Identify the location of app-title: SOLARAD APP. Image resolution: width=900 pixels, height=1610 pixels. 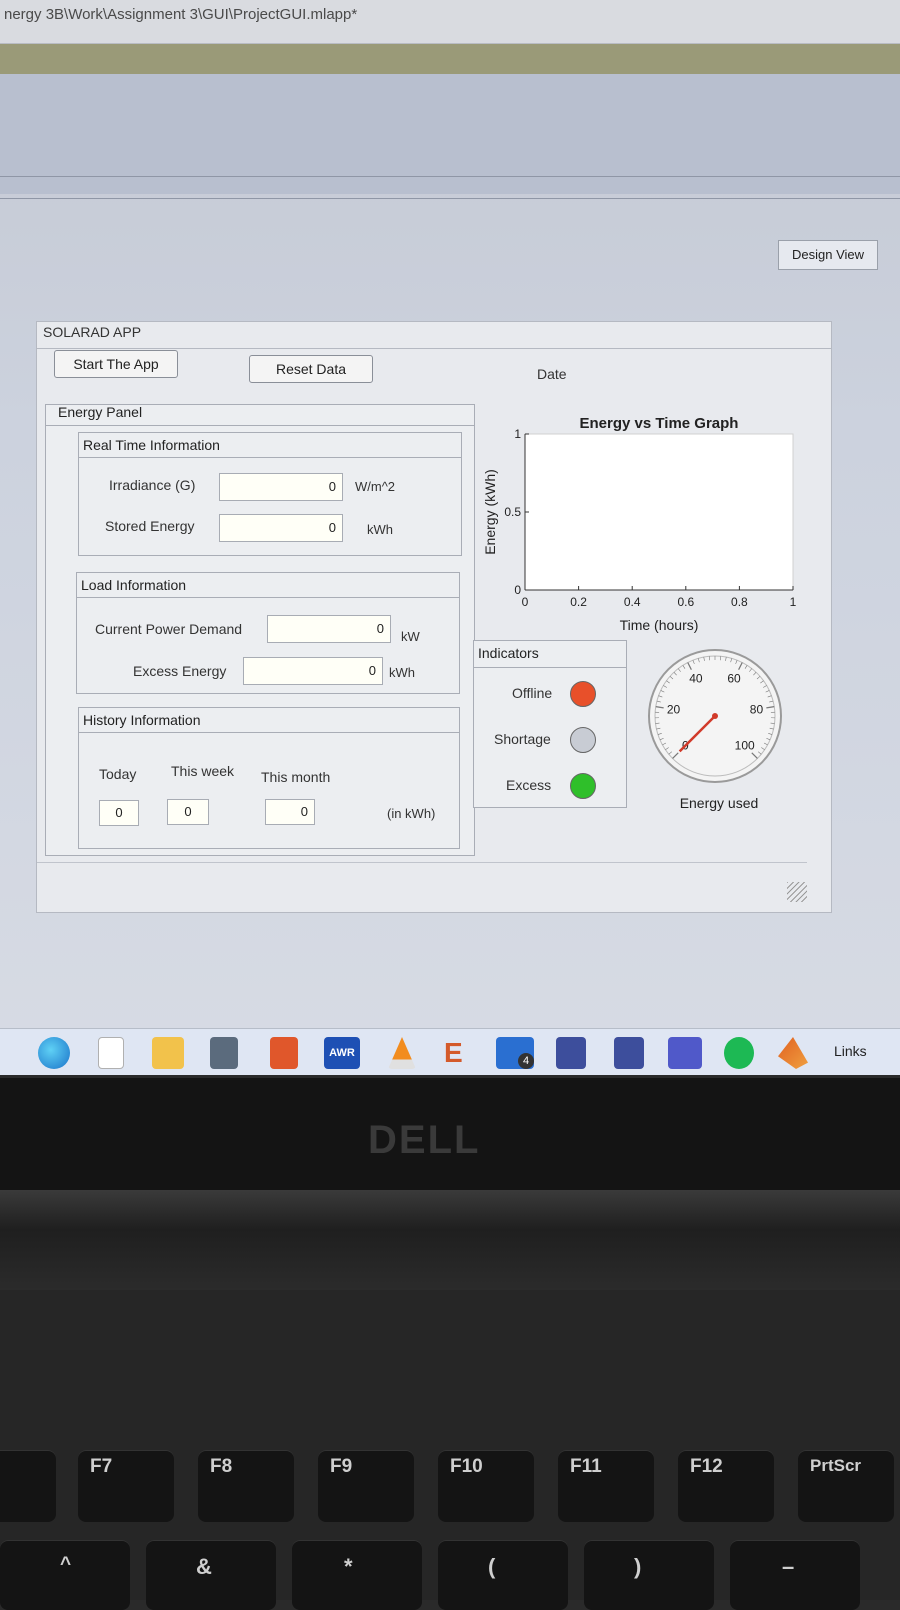
(92, 332).